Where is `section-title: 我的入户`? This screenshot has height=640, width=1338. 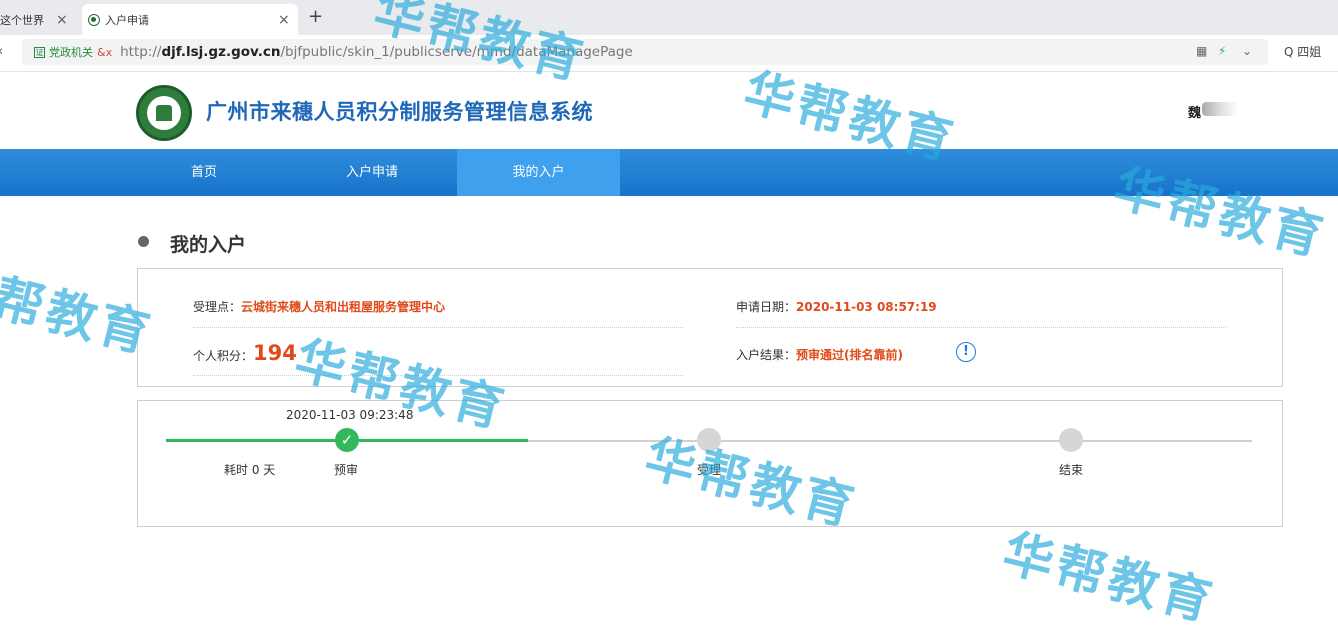 section-title: 我的入户 is located at coordinates (208, 245).